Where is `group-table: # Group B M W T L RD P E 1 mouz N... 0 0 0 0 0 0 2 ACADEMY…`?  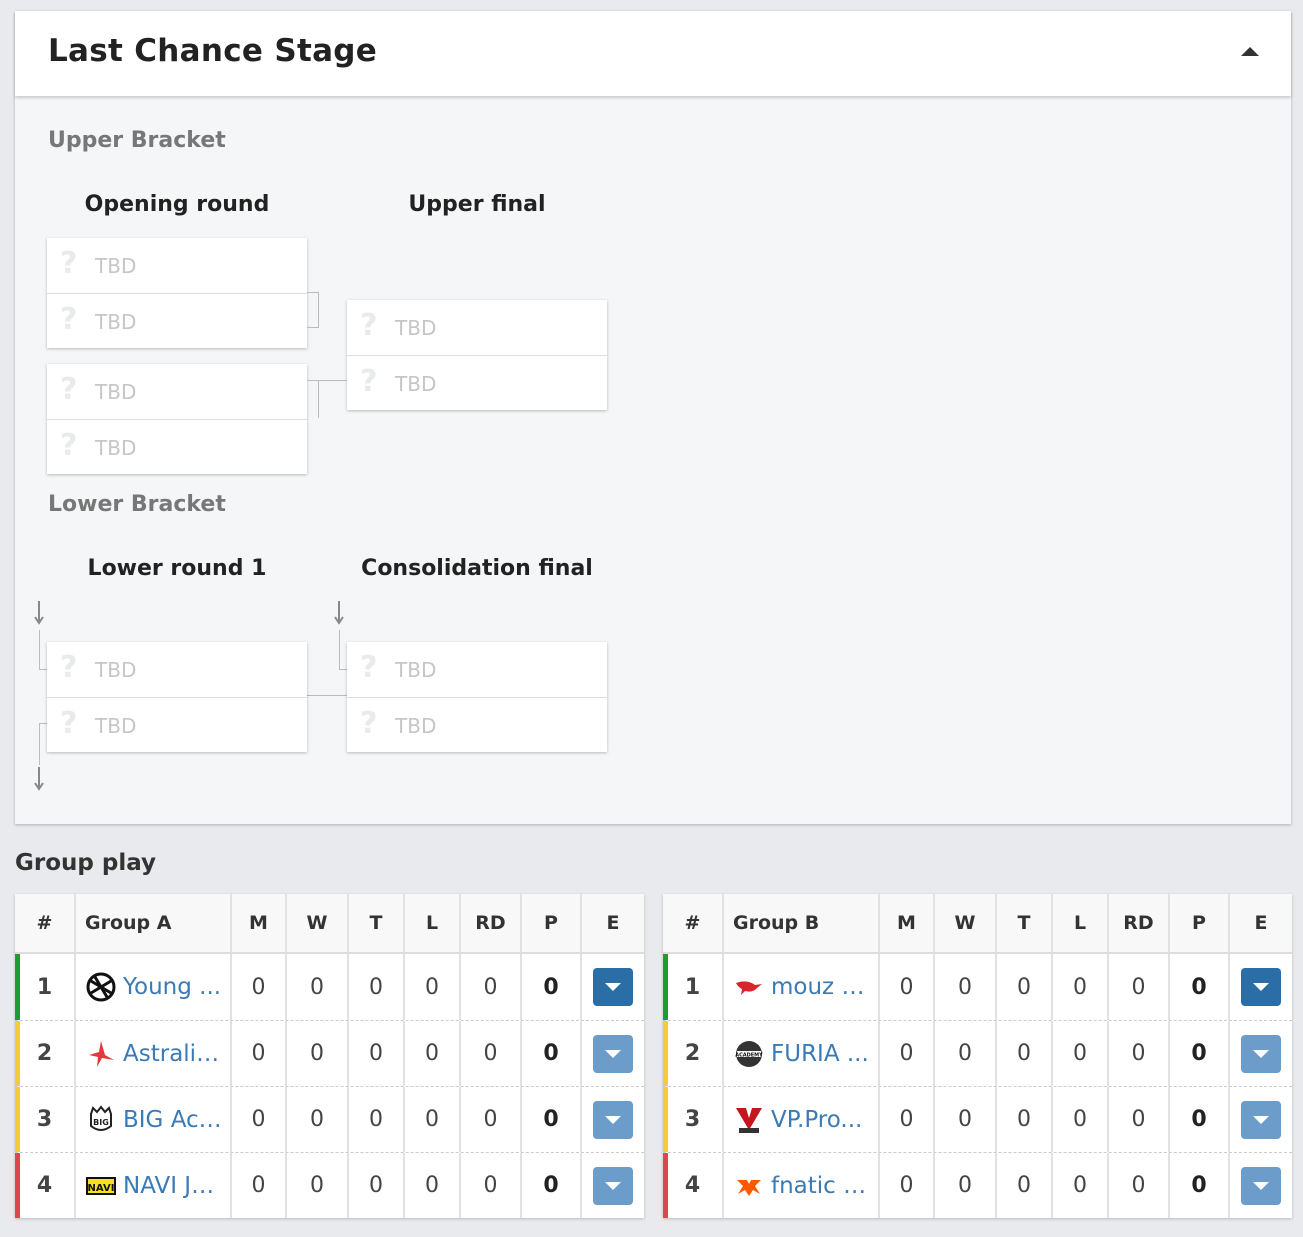
group-table: # Group B M W T L RD P E 1 mouz N... 0 0 0 0 0 0 2 ACADEMY… is located at coordinates (977, 1056).